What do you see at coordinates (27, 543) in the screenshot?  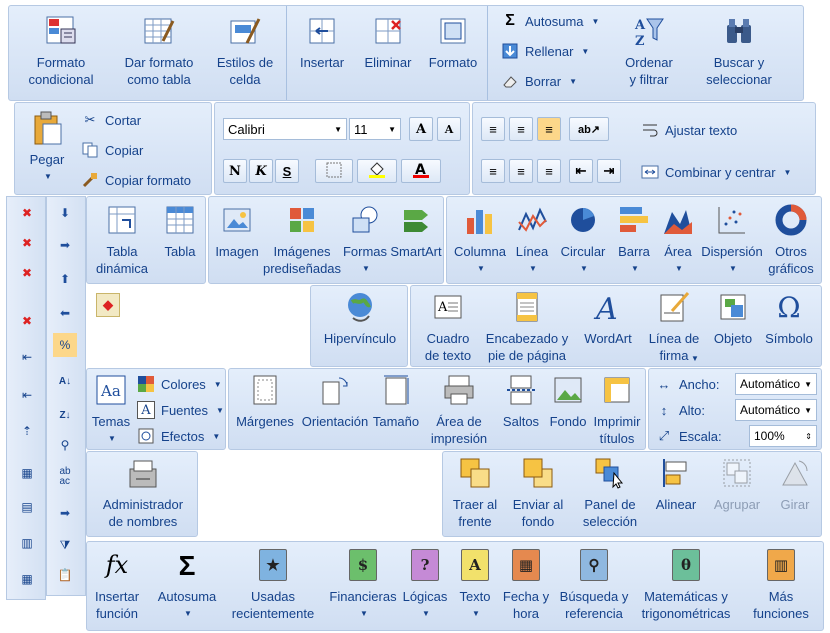 I see `format-column-icon: ▥` at bounding box center [27, 543].